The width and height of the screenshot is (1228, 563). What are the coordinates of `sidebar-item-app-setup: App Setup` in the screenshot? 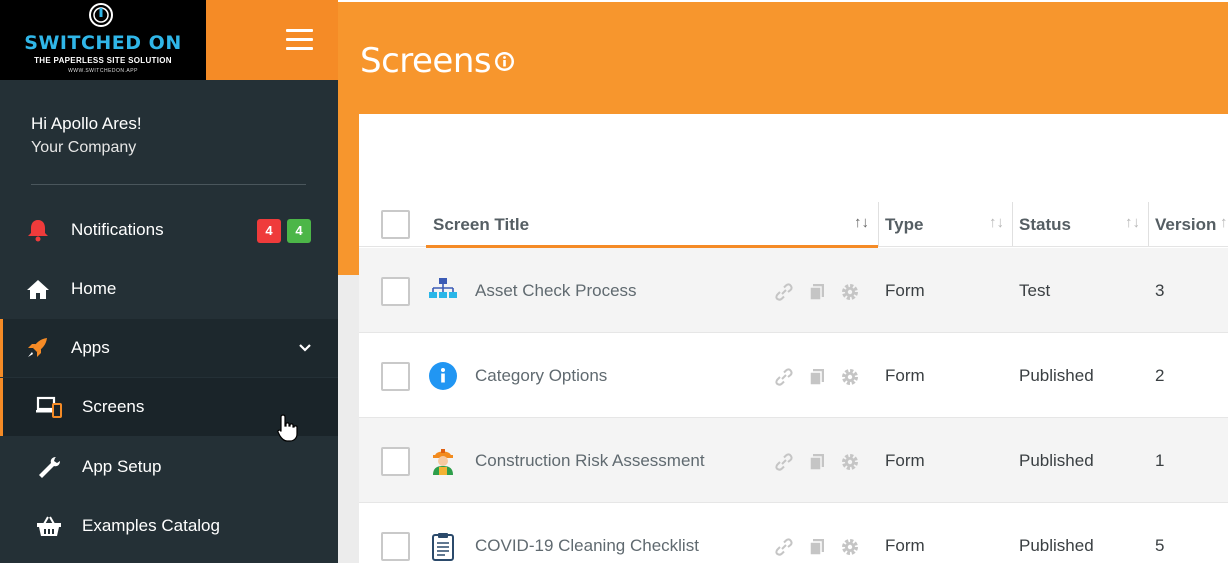 It's located at (169, 467).